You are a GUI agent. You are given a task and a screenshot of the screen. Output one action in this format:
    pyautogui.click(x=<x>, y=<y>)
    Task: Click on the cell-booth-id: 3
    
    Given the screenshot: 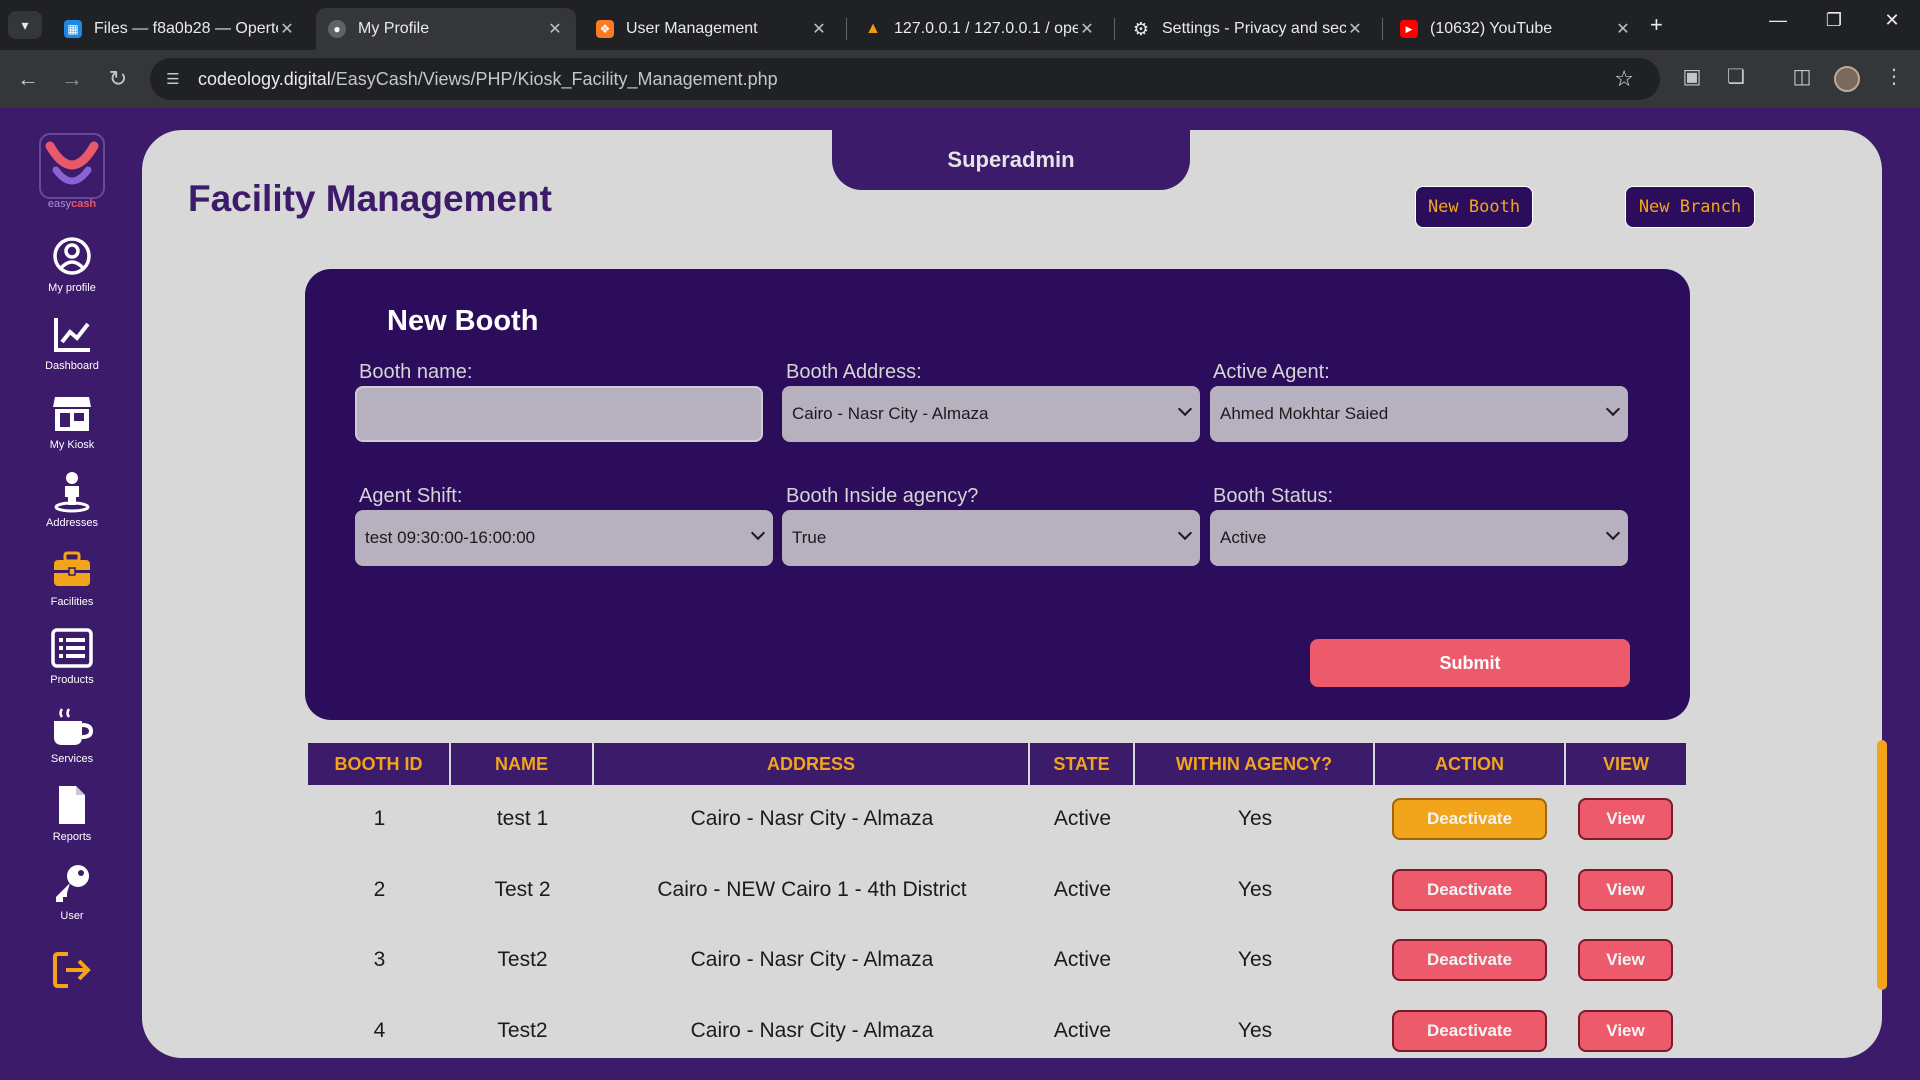 What is the action you would take?
    pyautogui.click(x=379, y=959)
    